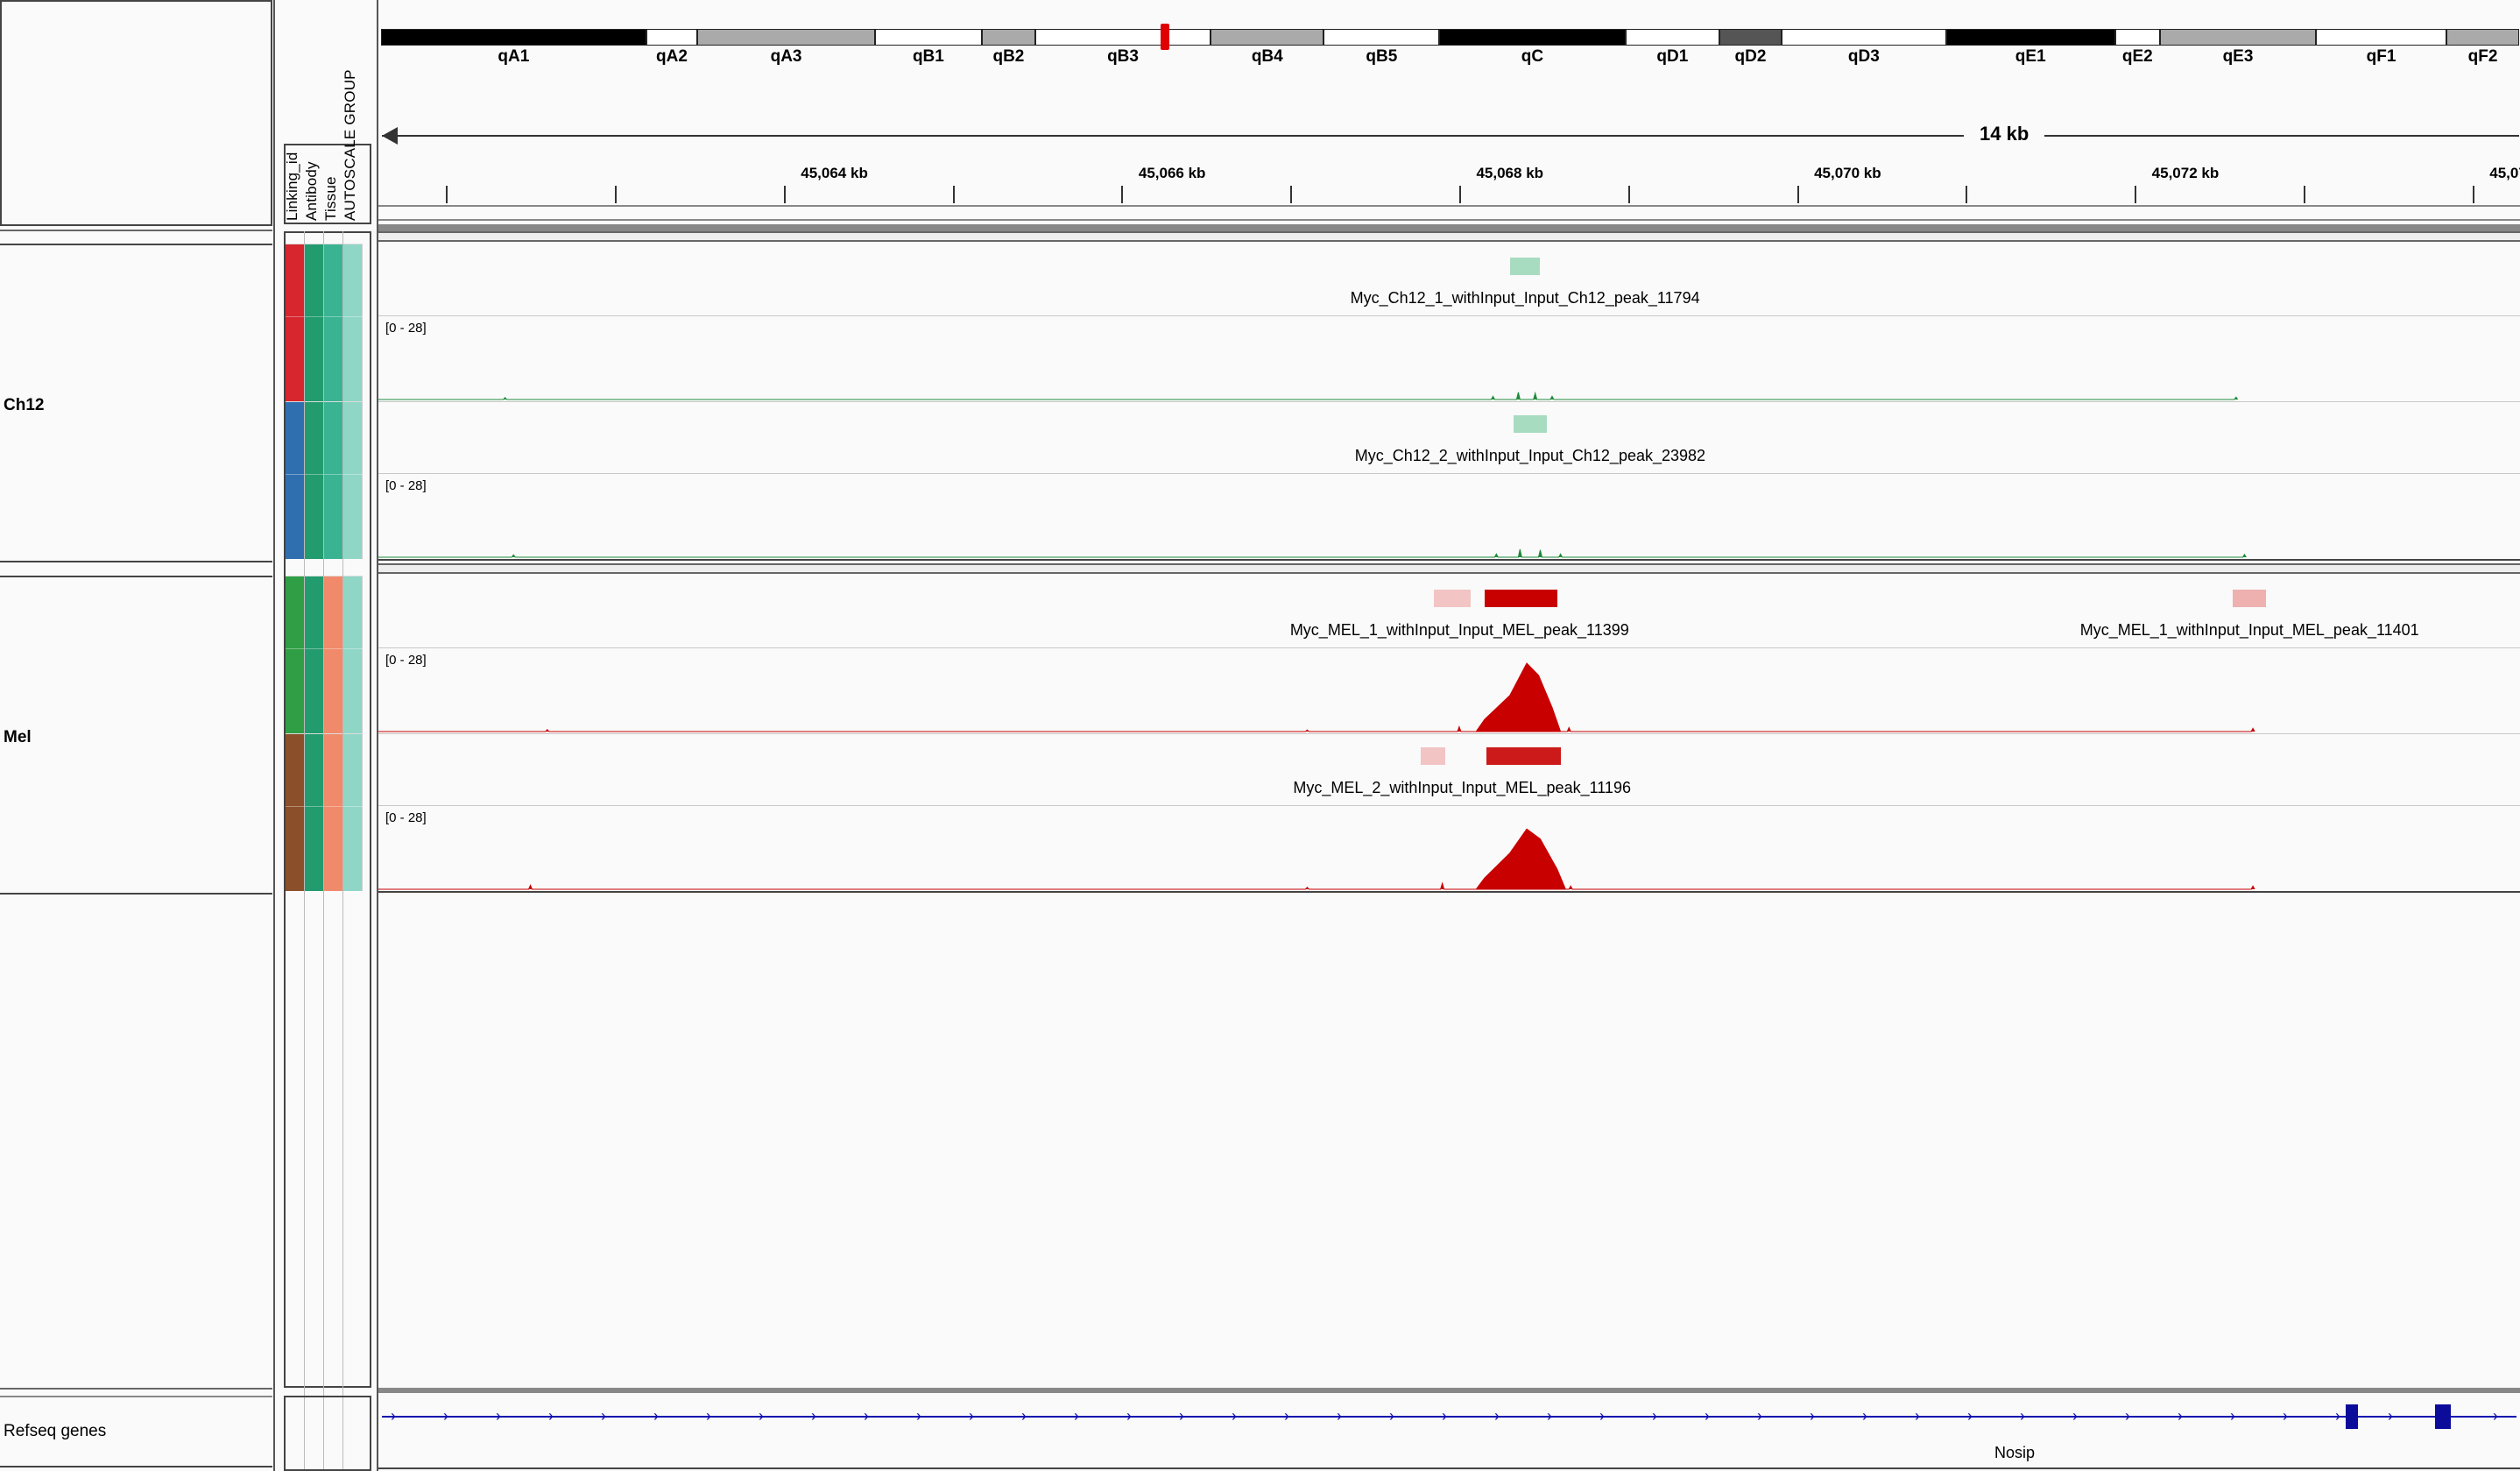 The height and width of the screenshot is (1471, 2520). What do you see at coordinates (136, 113) in the screenshot?
I see `header-name-box` at bounding box center [136, 113].